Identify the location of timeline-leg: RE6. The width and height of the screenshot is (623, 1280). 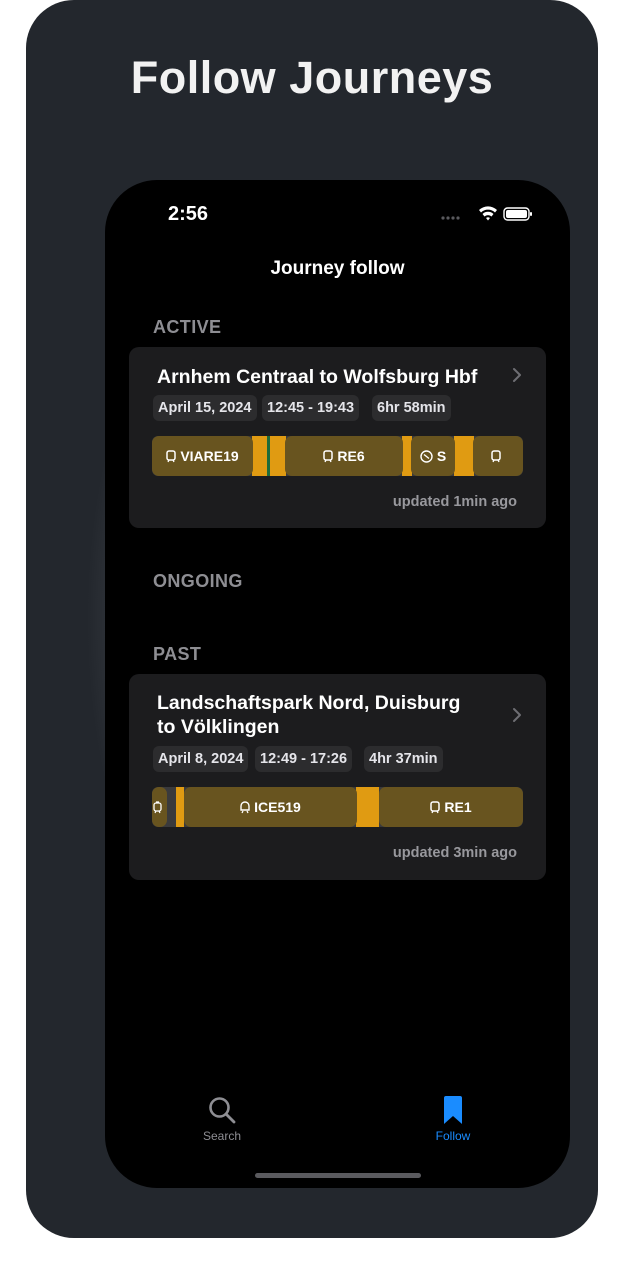
(344, 456).